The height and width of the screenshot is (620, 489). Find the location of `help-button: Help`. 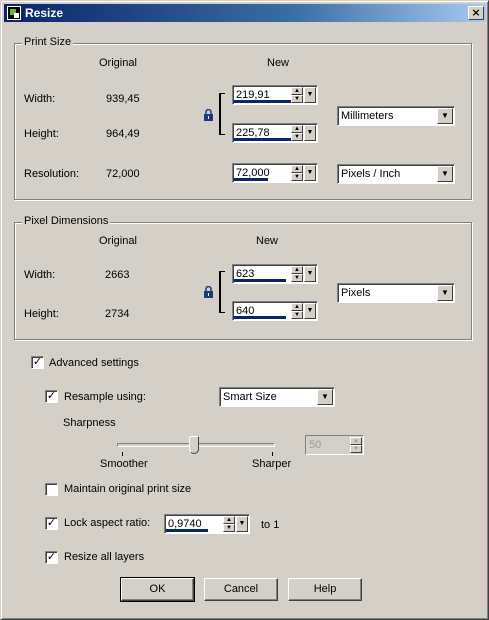

help-button: Help is located at coordinates (325, 589).